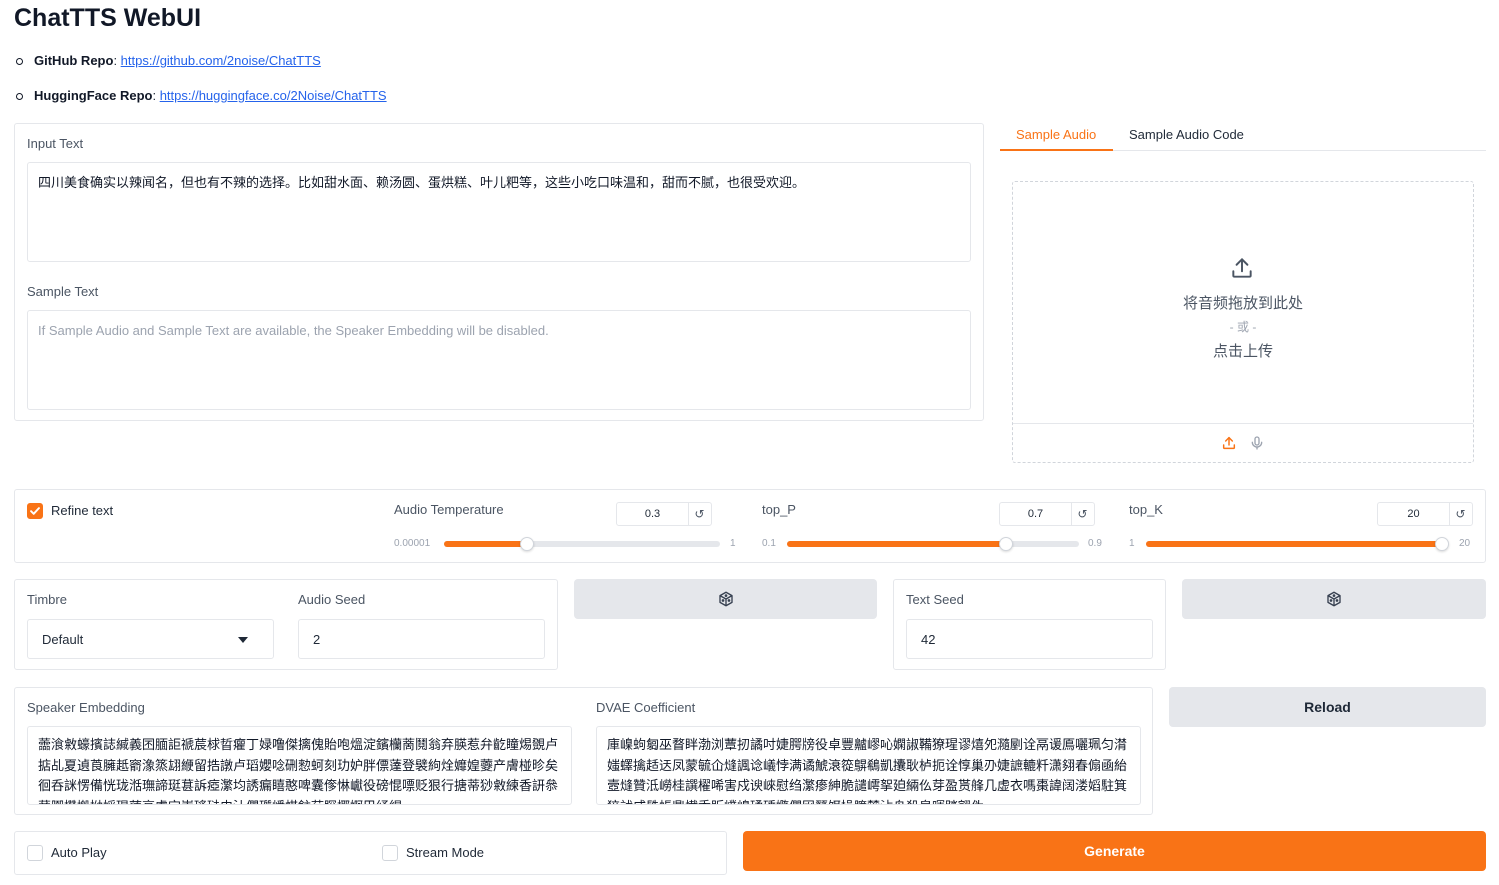 Image resolution: width=1499 pixels, height=885 pixels. I want to click on stream-mode-checkbox, so click(390, 853).